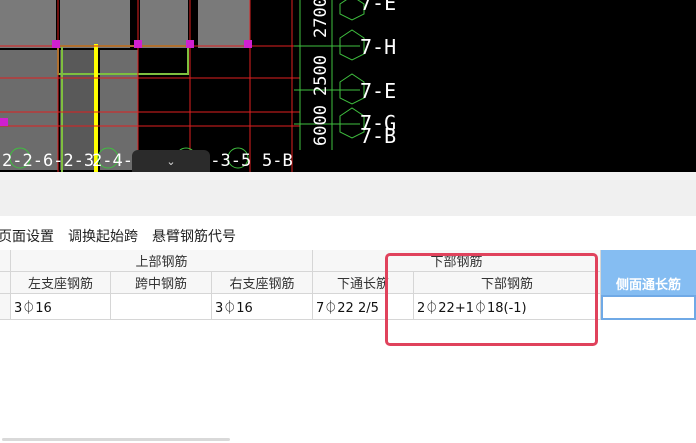  I want to click on column-header-side-through: 侧面通长筋, so click(648, 283).